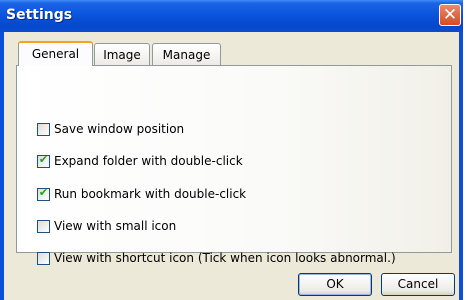 Image resolution: width=467 pixels, height=300 pixels. What do you see at coordinates (119, 129) in the screenshot?
I see `option-label: Save window position` at bounding box center [119, 129].